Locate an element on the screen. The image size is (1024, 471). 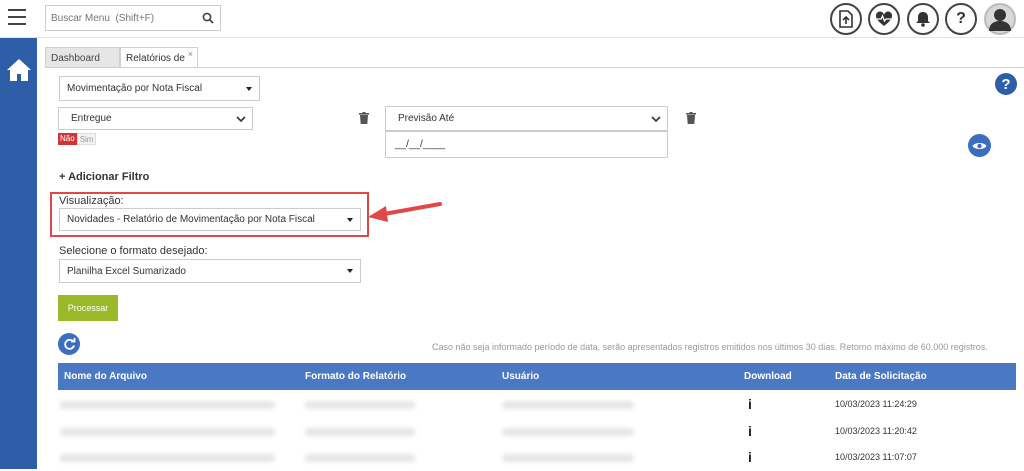
format-select: Planilha Excel Sumarizado is located at coordinates (210, 271).